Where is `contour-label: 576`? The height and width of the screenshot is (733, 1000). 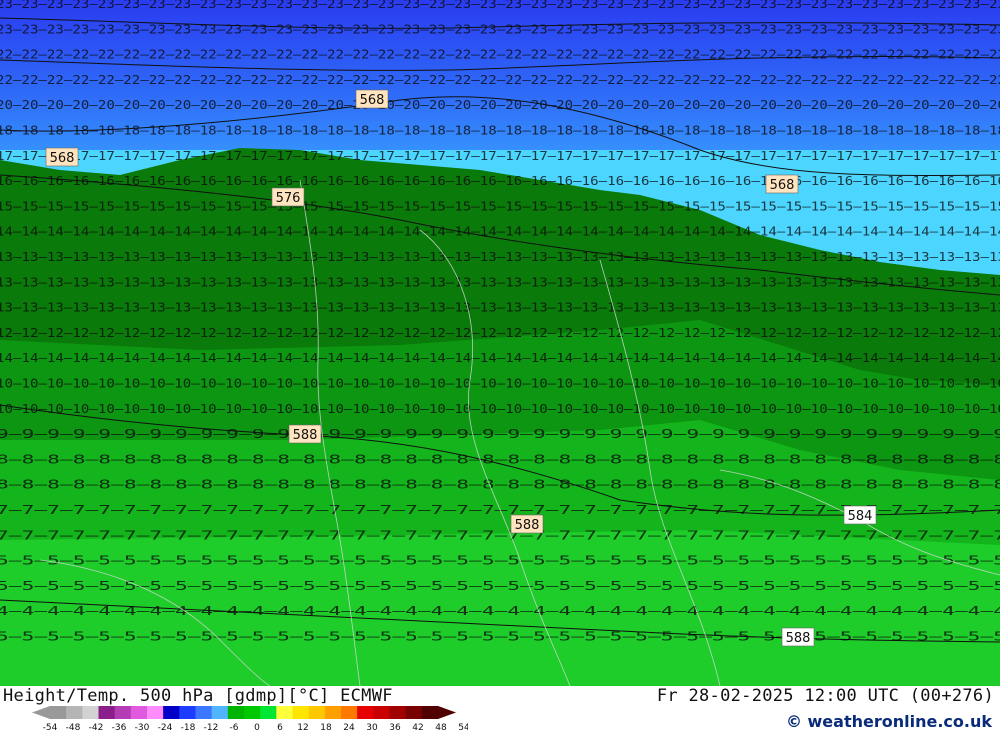
contour-label: 576 is located at coordinates (288, 197).